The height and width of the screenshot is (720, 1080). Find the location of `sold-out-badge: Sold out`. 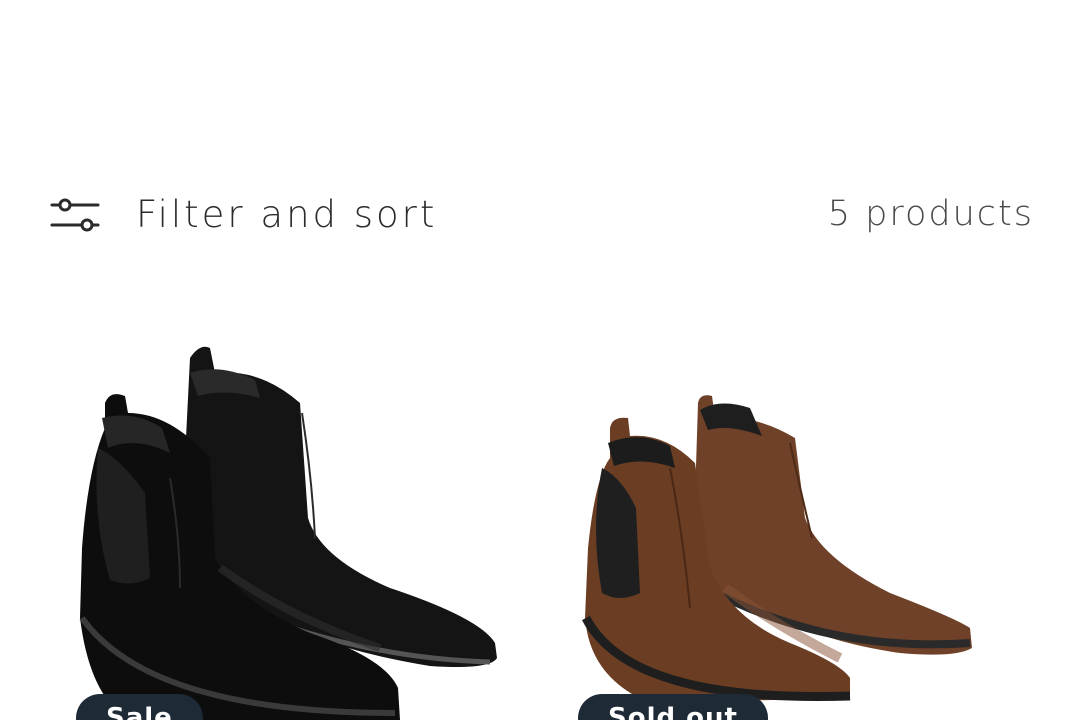

sold-out-badge: Sold out is located at coordinates (673, 707).